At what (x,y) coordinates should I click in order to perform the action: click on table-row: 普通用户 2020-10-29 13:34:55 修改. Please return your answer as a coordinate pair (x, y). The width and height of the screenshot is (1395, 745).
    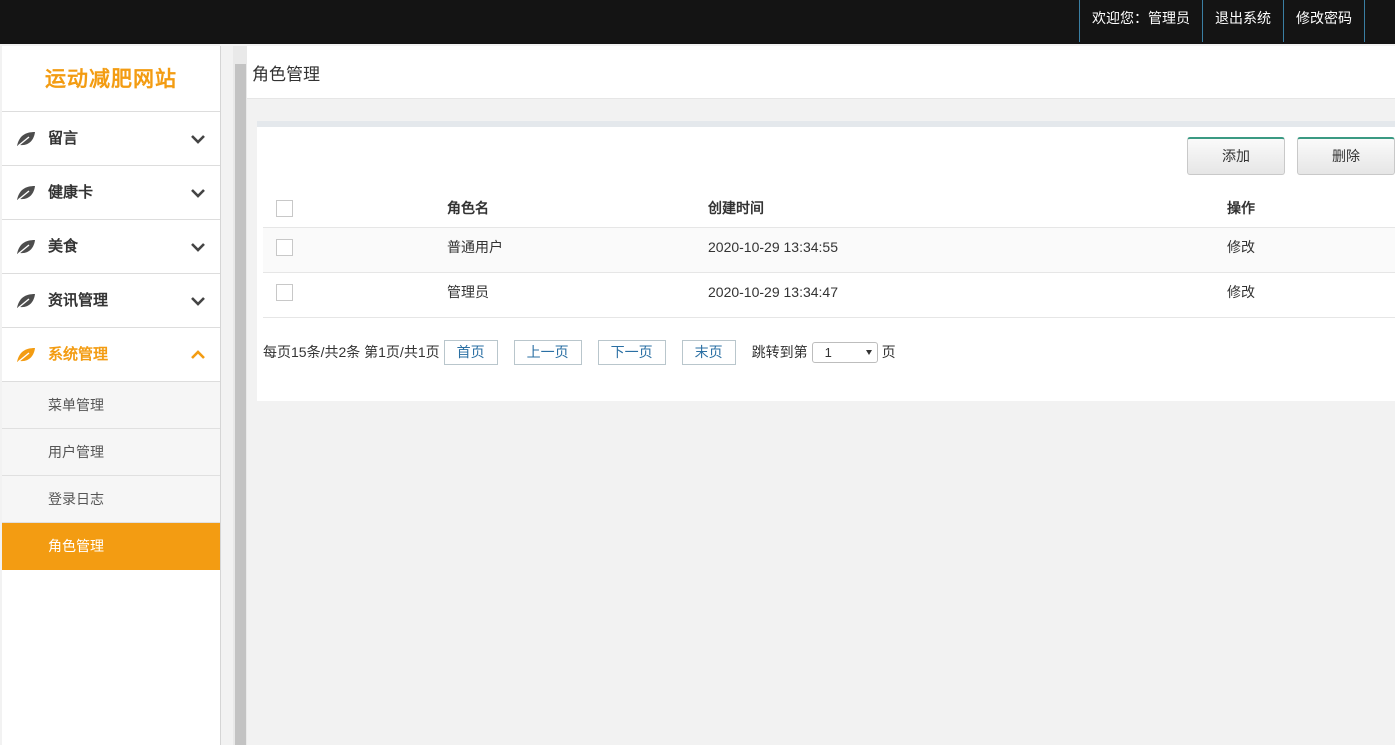
    Looking at the image, I should click on (829, 250).